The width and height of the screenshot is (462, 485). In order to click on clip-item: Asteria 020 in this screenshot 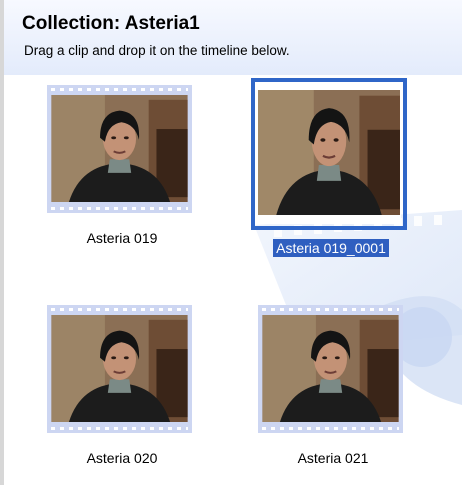, I will do `click(122, 392)`.